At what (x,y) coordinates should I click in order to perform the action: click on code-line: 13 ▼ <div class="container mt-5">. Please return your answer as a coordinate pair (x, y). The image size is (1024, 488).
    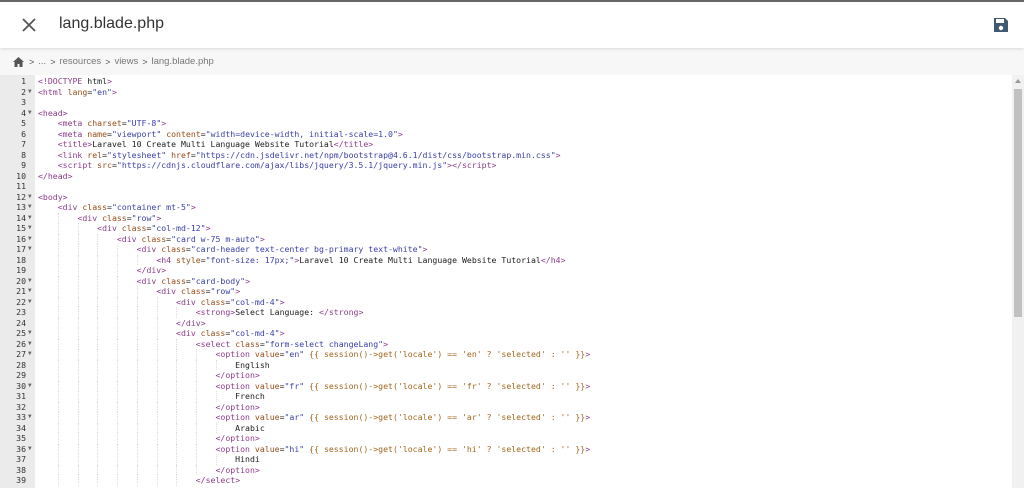
    Looking at the image, I should click on (506, 207).